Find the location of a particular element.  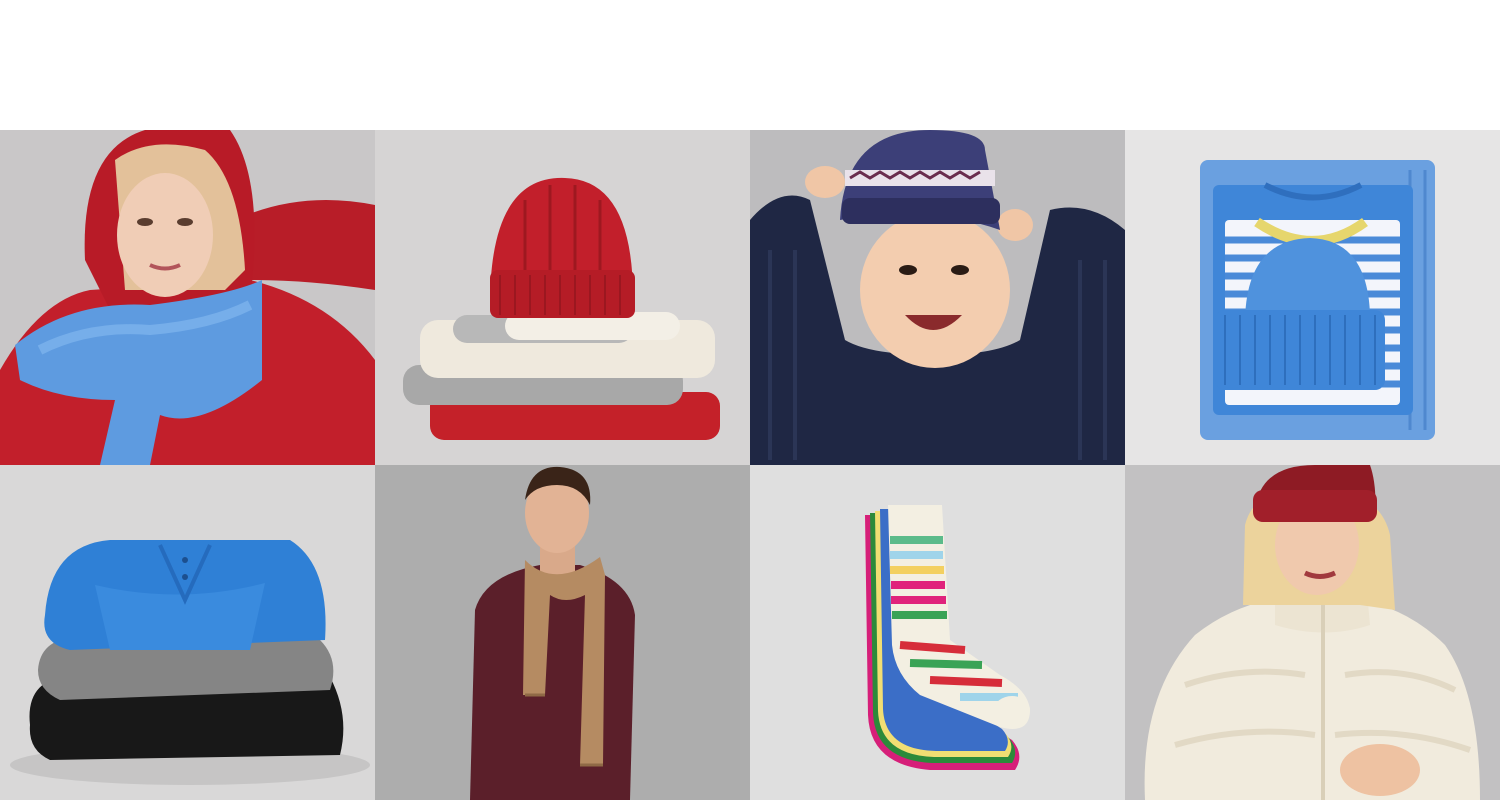

folded-sweaters-image is located at coordinates (187, 632).